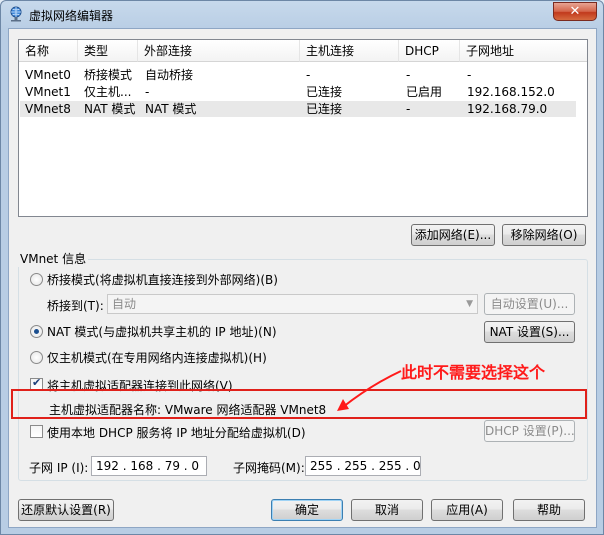 Image resolution: width=604 pixels, height=535 pixels. Describe the element at coordinates (219, 51) in the screenshot. I see `column-header-external: 外部连接` at that location.